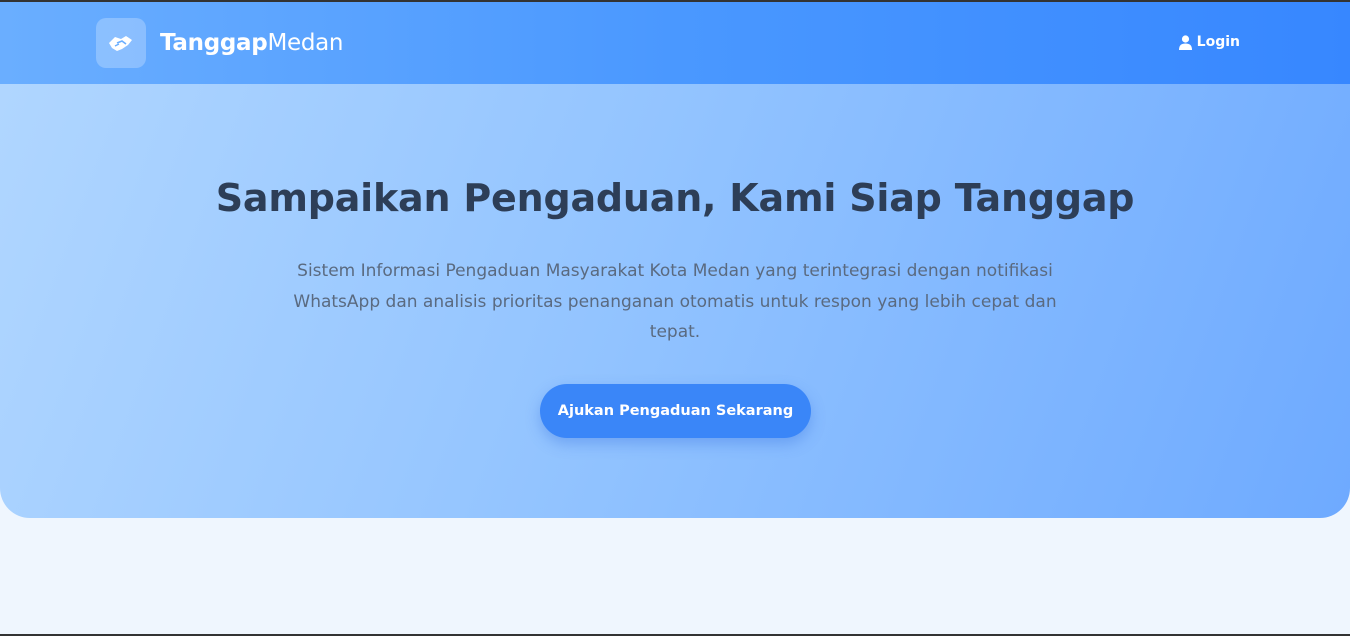 The height and width of the screenshot is (636, 1350). Describe the element at coordinates (214, 43) in the screenshot. I see `brand-name-bold: Tanggap` at that location.